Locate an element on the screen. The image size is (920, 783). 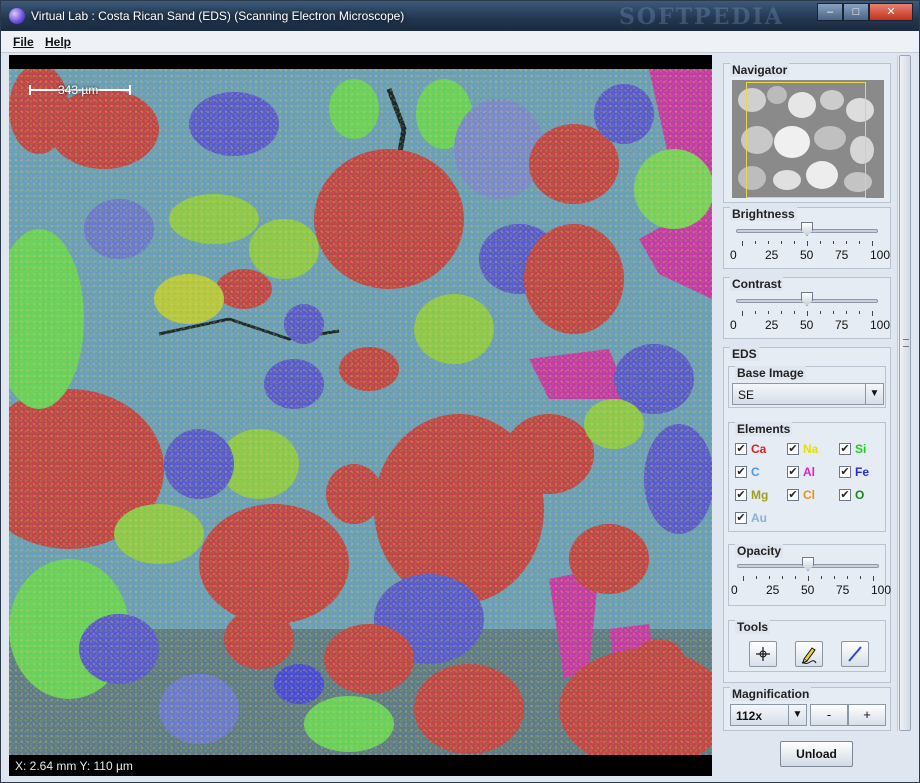
zoom-in-button: + is located at coordinates (867, 715).